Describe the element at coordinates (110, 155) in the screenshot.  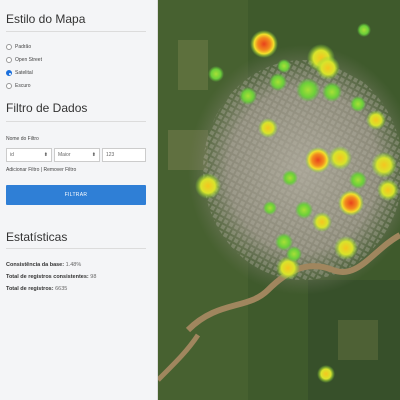
I see `value-input-text: 123` at that location.